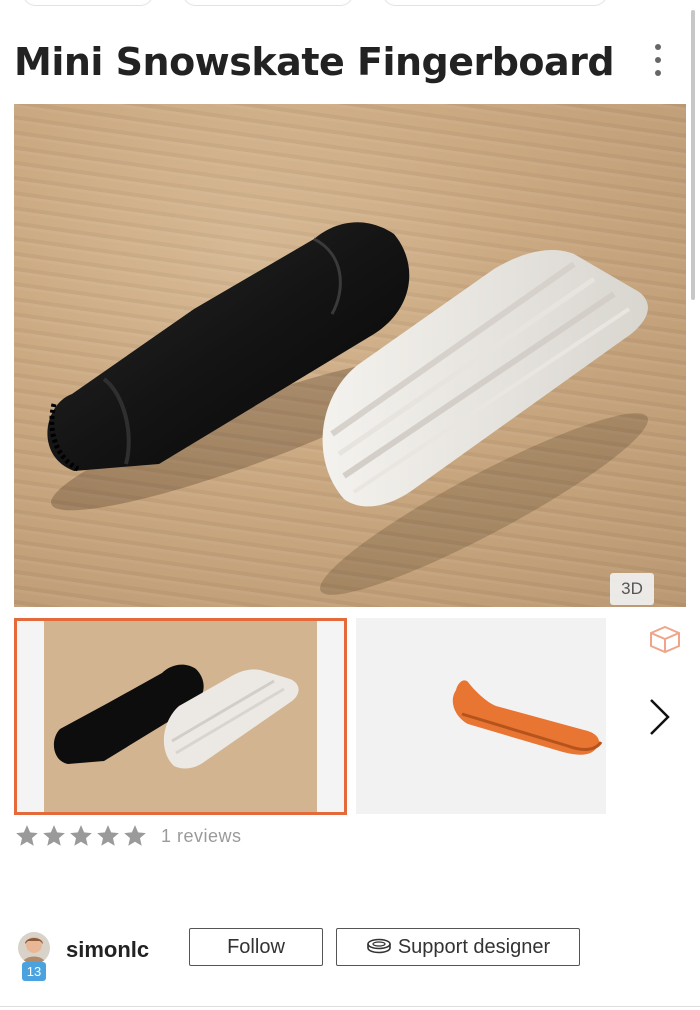 The height and width of the screenshot is (1010, 700). I want to click on support-designer-label: Support designer, so click(474, 946).